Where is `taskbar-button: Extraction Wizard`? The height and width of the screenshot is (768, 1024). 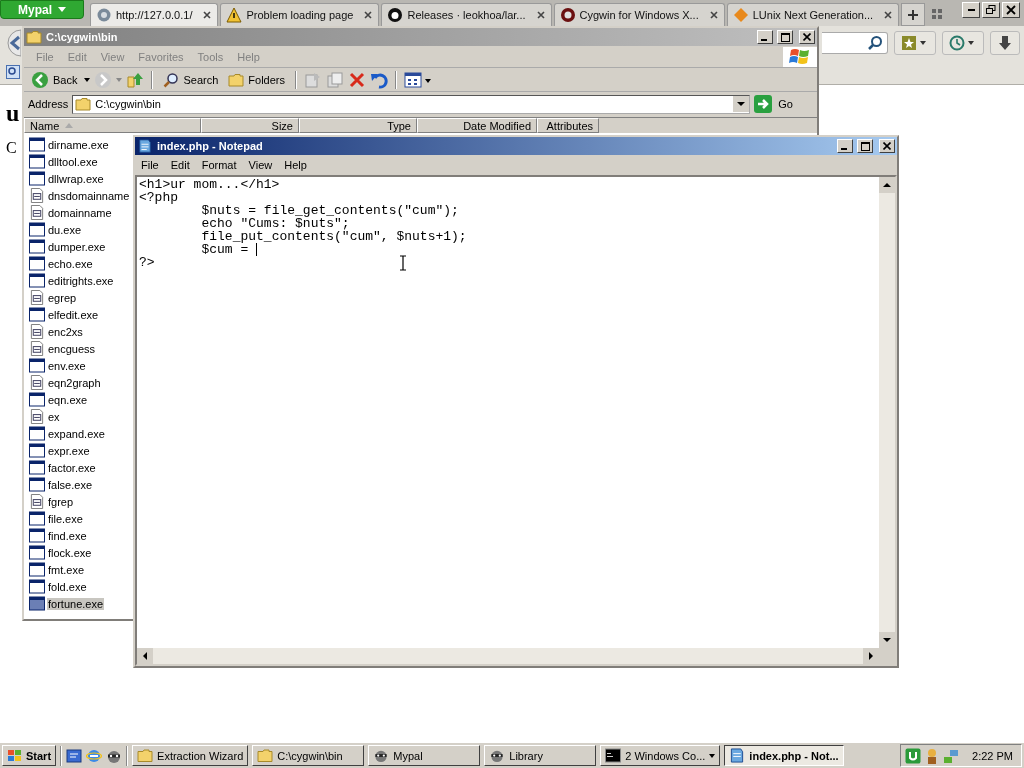
taskbar-button: Extraction Wizard is located at coordinates (190, 755).